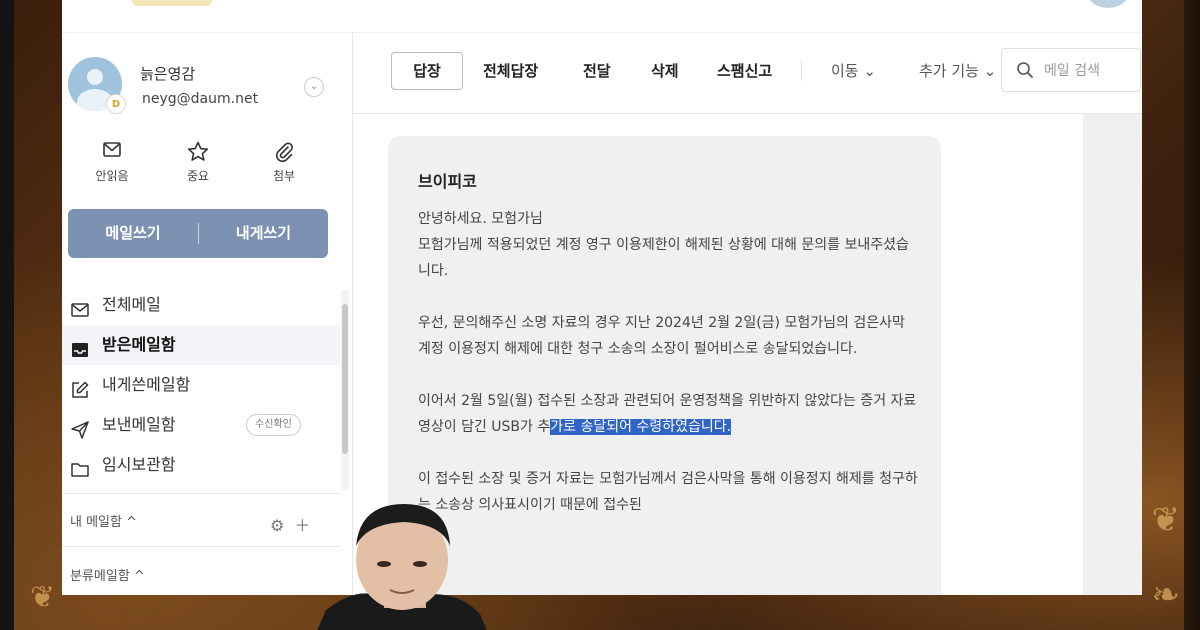 The height and width of the screenshot is (630, 1200). I want to click on reply-all-button: 전체답장, so click(510, 70).